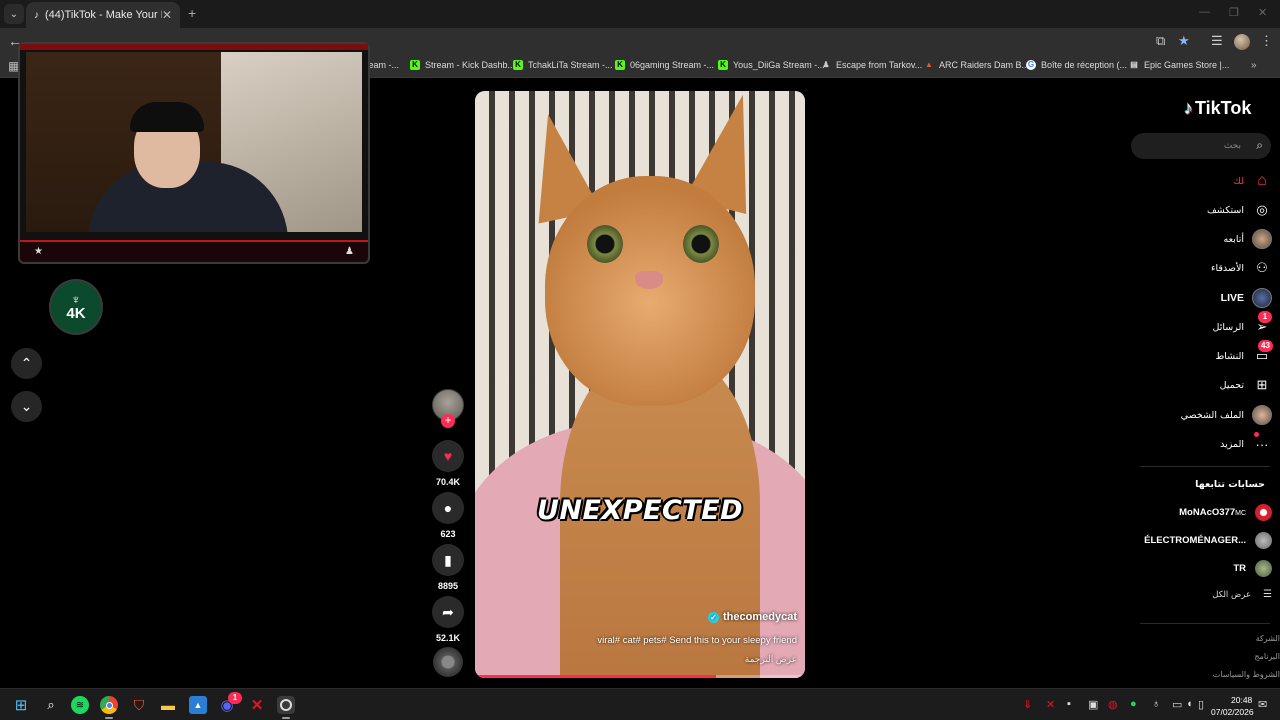 This screenshot has height=720, width=1280. Describe the element at coordinates (80, 705) in the screenshot. I see `spotify-icon: ≋` at that location.